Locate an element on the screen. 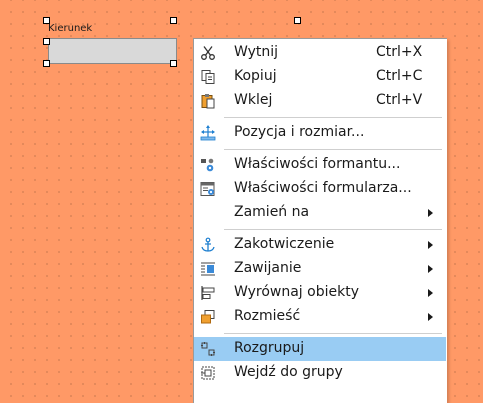  menu-item-wrap: Zawijanie is located at coordinates (320, 269).